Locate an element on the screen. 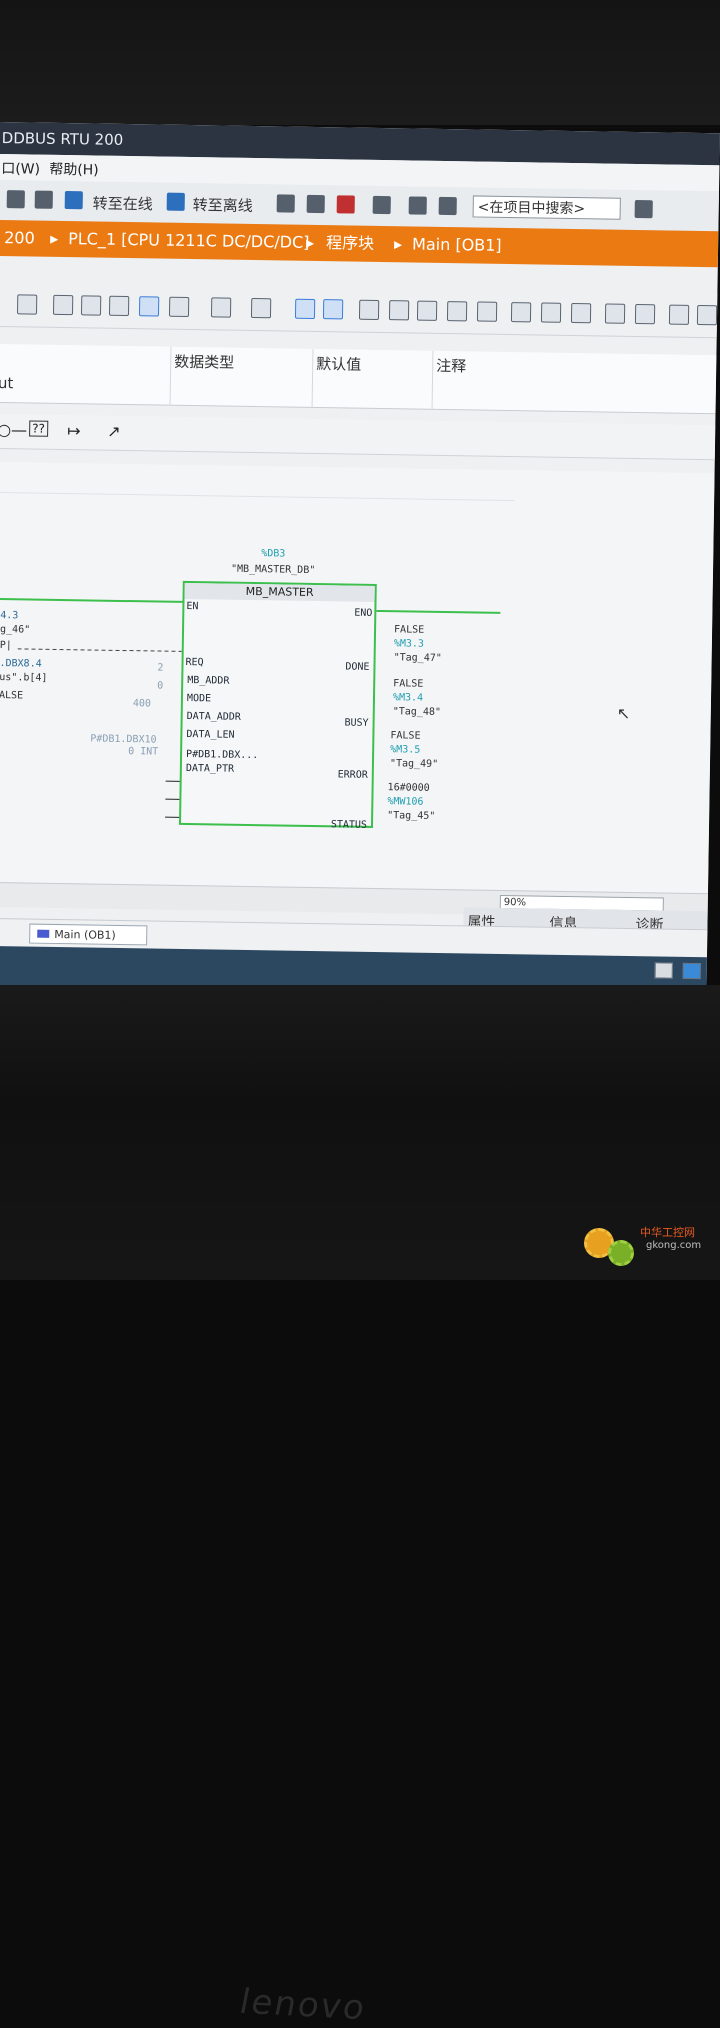 Image resolution: width=720 pixels, height=2028 pixels. column-header-default: 默认值 is located at coordinates (339, 364).